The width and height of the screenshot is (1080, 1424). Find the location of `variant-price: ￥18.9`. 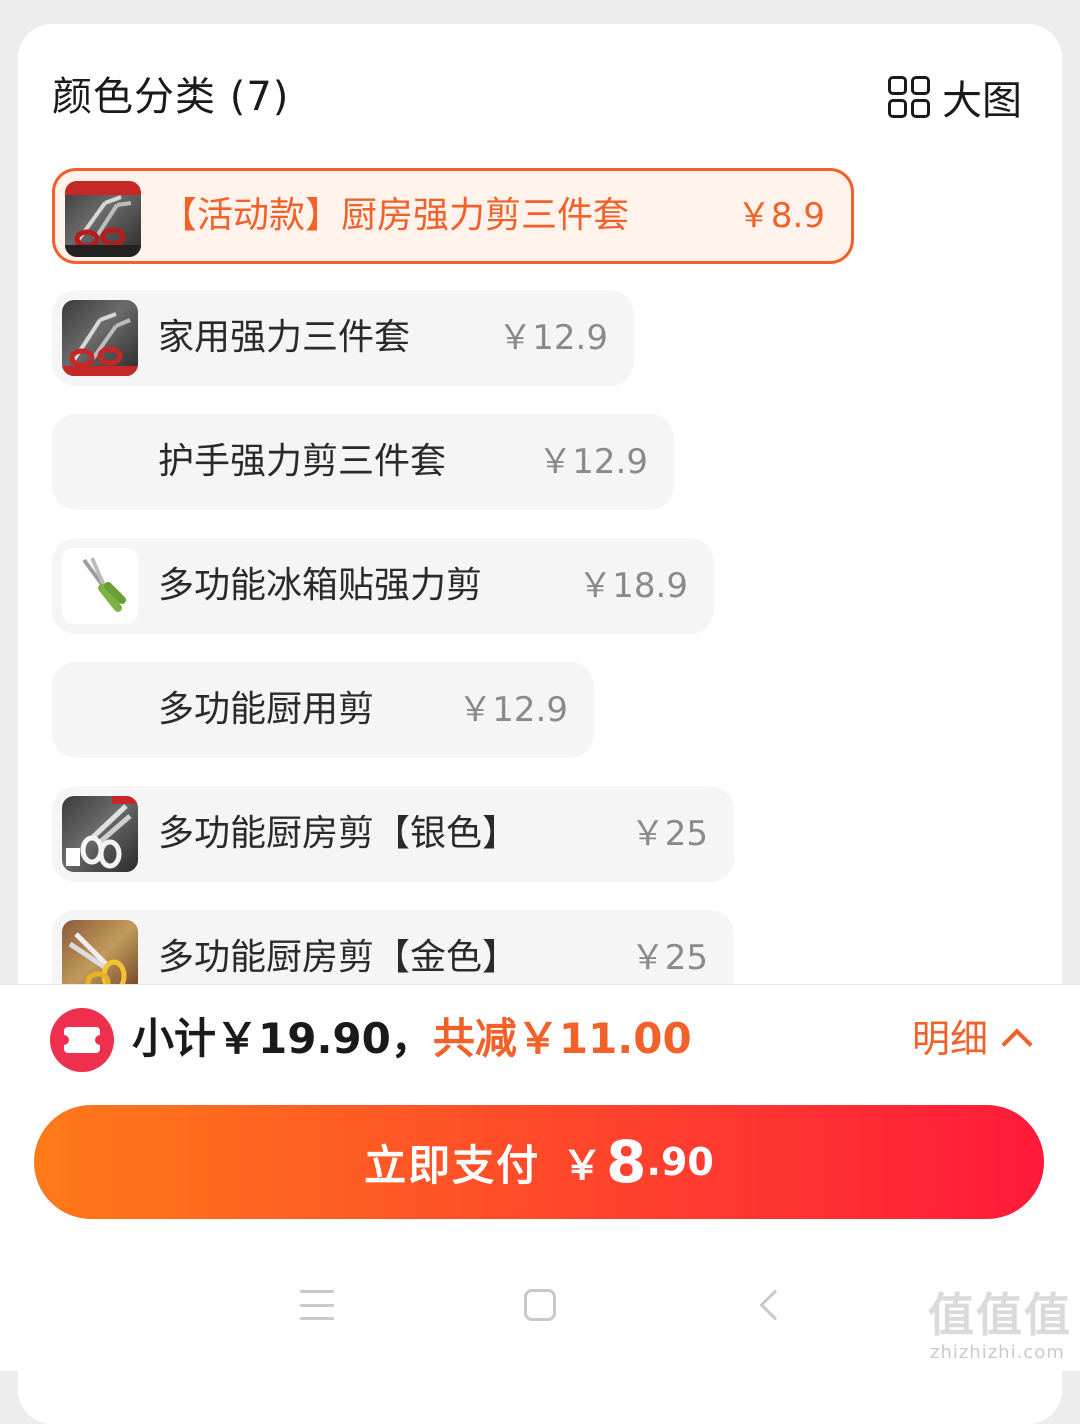

variant-price: ￥18.9 is located at coordinates (633, 586).